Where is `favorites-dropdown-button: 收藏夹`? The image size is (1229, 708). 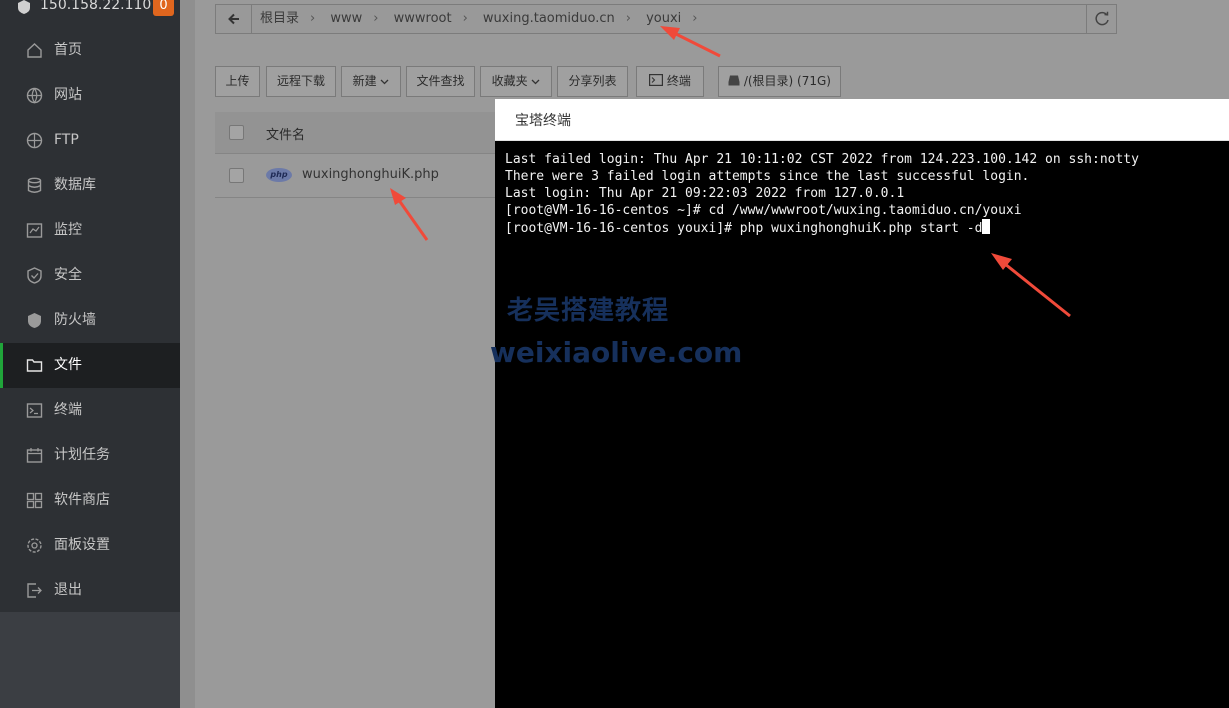 favorites-dropdown-button: 收藏夹 is located at coordinates (516, 81).